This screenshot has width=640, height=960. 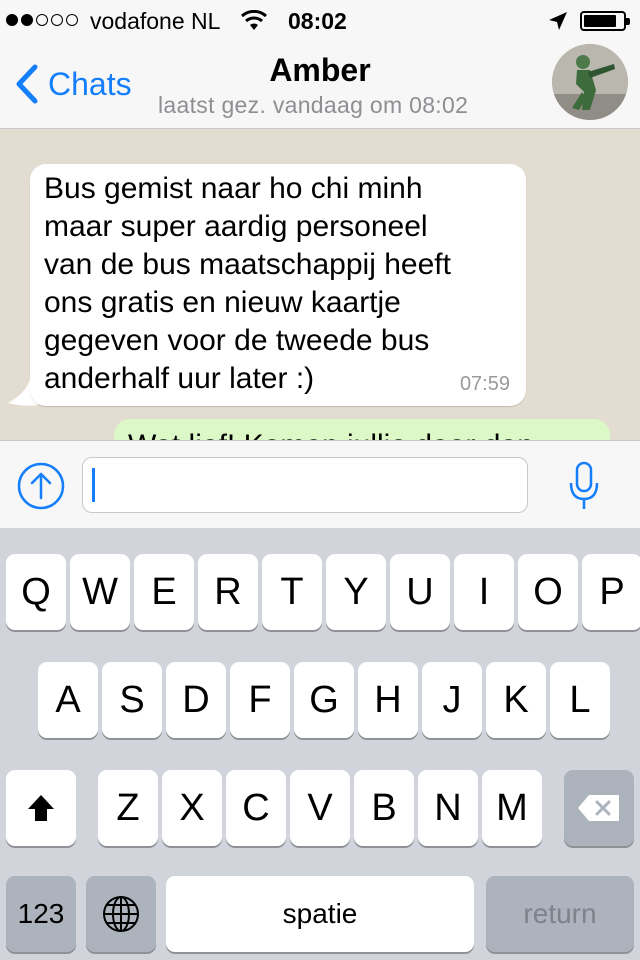 I want to click on key-u: U, so click(x=420, y=592).